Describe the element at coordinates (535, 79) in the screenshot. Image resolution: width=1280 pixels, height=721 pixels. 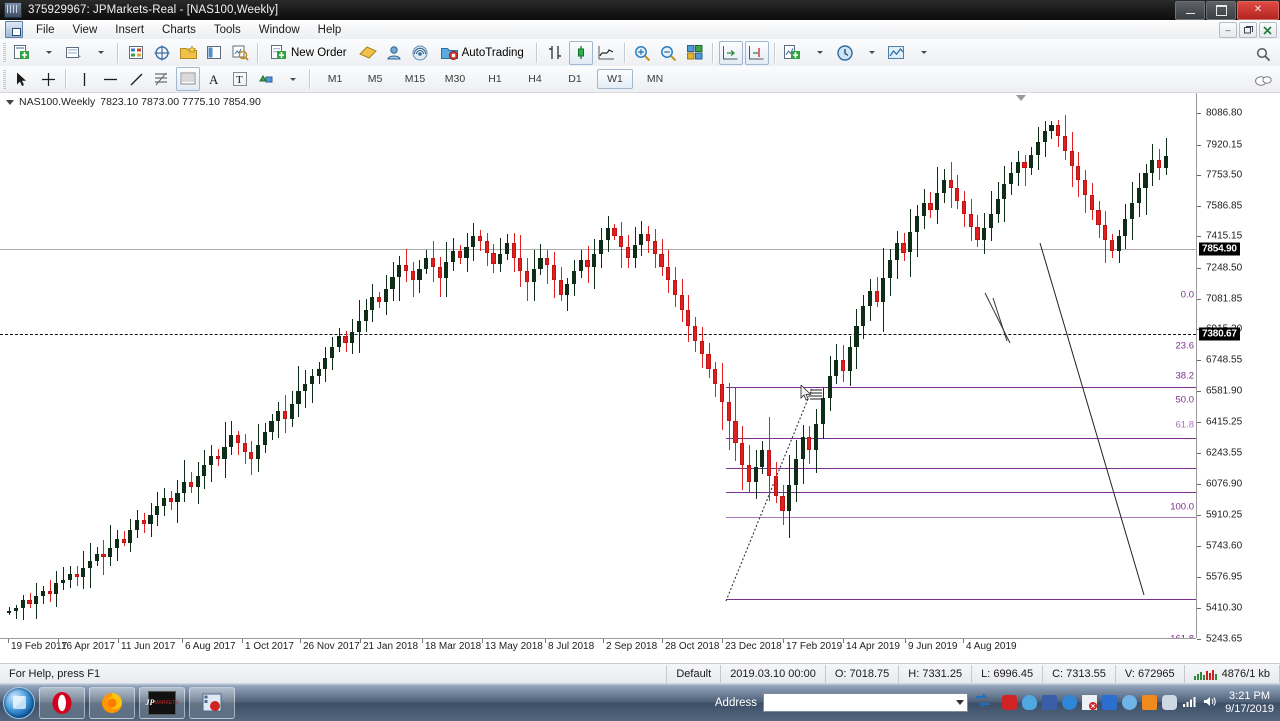
I see `timeframe-h4: H4` at that location.